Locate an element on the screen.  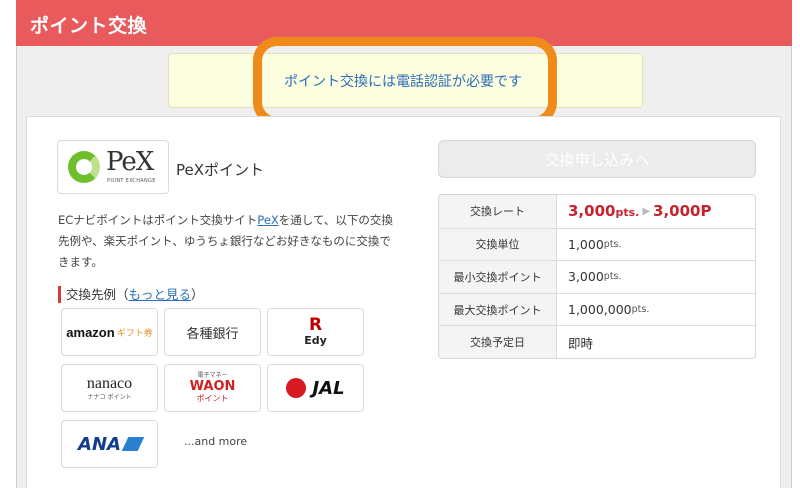
nanaco-text: nanaco is located at coordinates (109, 383).